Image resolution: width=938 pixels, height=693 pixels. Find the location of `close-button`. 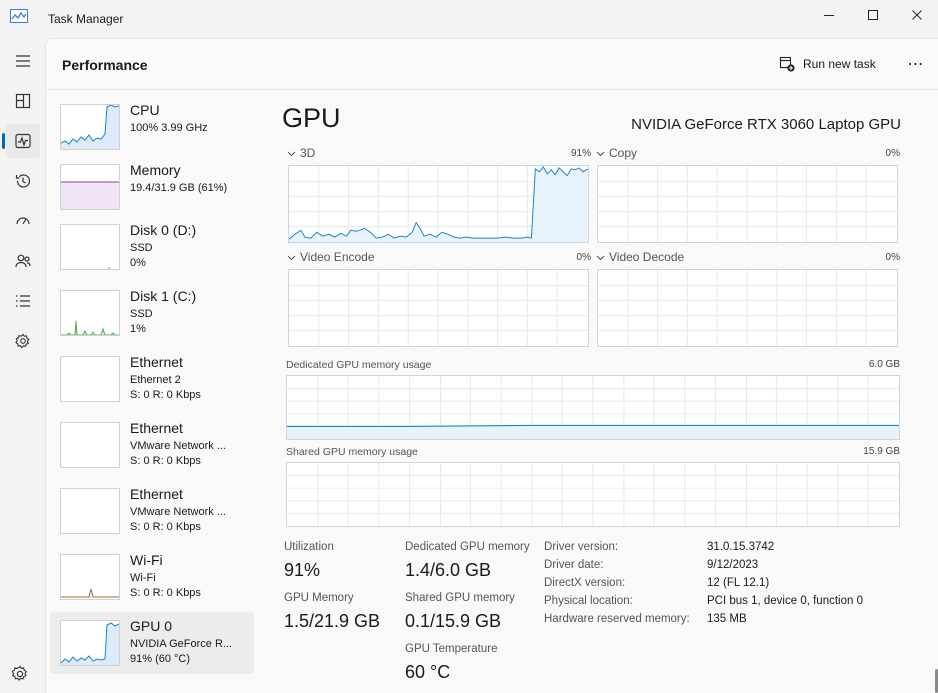

close-button is located at coordinates (916, 15).